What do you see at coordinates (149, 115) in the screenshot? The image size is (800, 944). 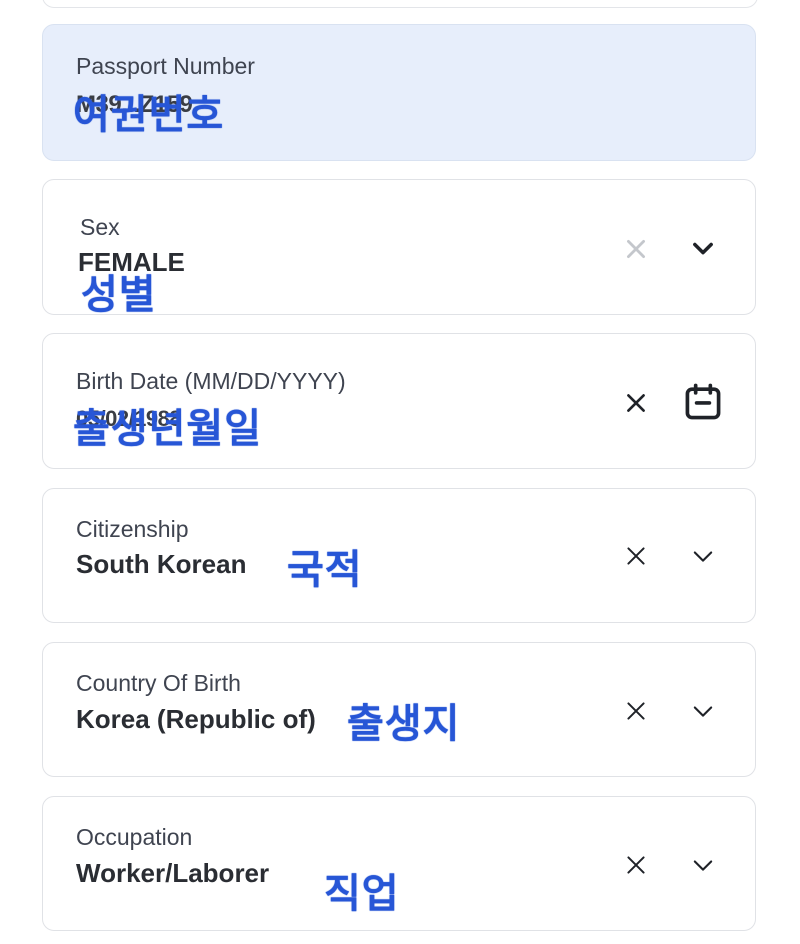 I see `passport-number-annotation: 여권번호` at bounding box center [149, 115].